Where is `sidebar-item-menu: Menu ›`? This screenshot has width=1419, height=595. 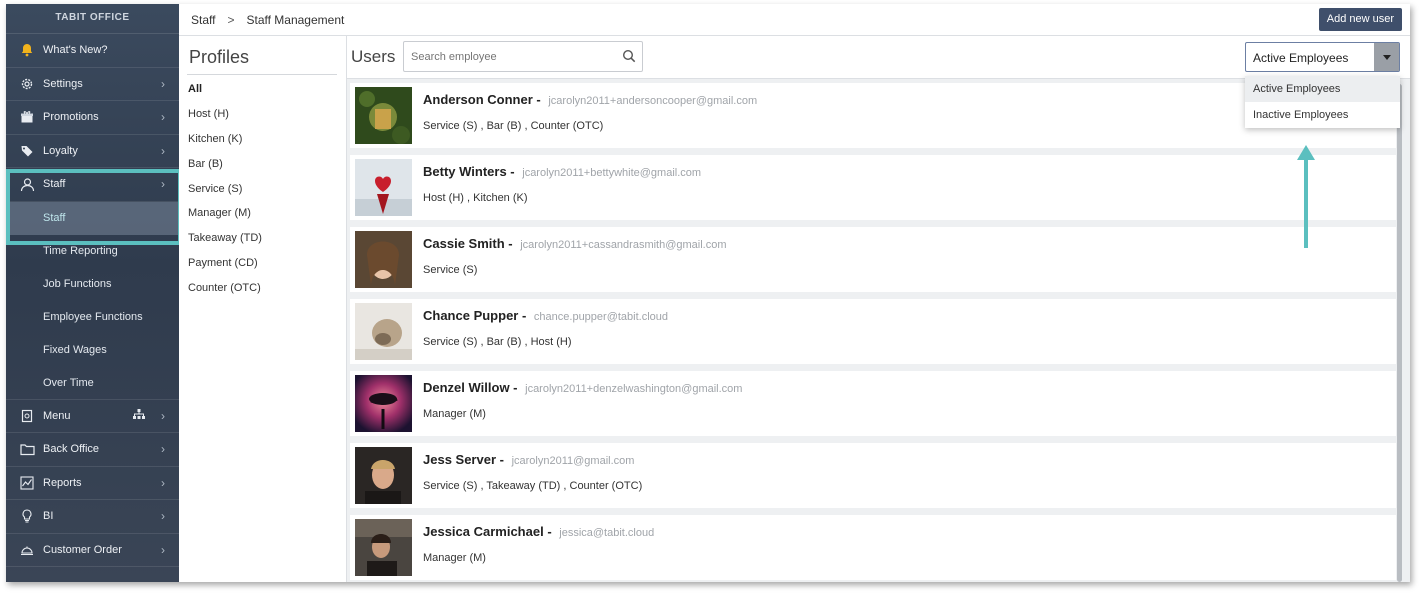 sidebar-item-menu: Menu › is located at coordinates (92, 416).